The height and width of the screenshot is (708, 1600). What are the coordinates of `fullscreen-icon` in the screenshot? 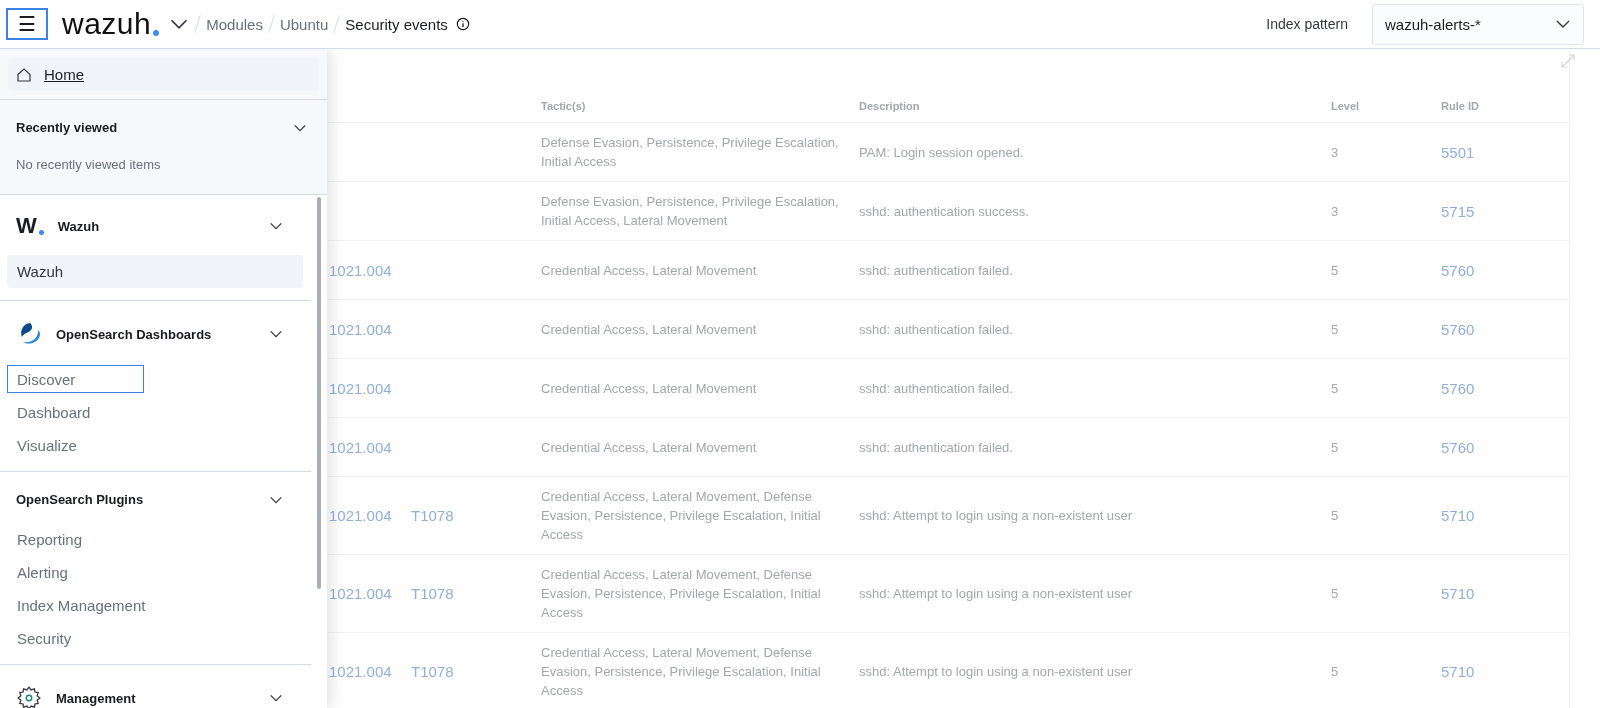 It's located at (1568, 61).